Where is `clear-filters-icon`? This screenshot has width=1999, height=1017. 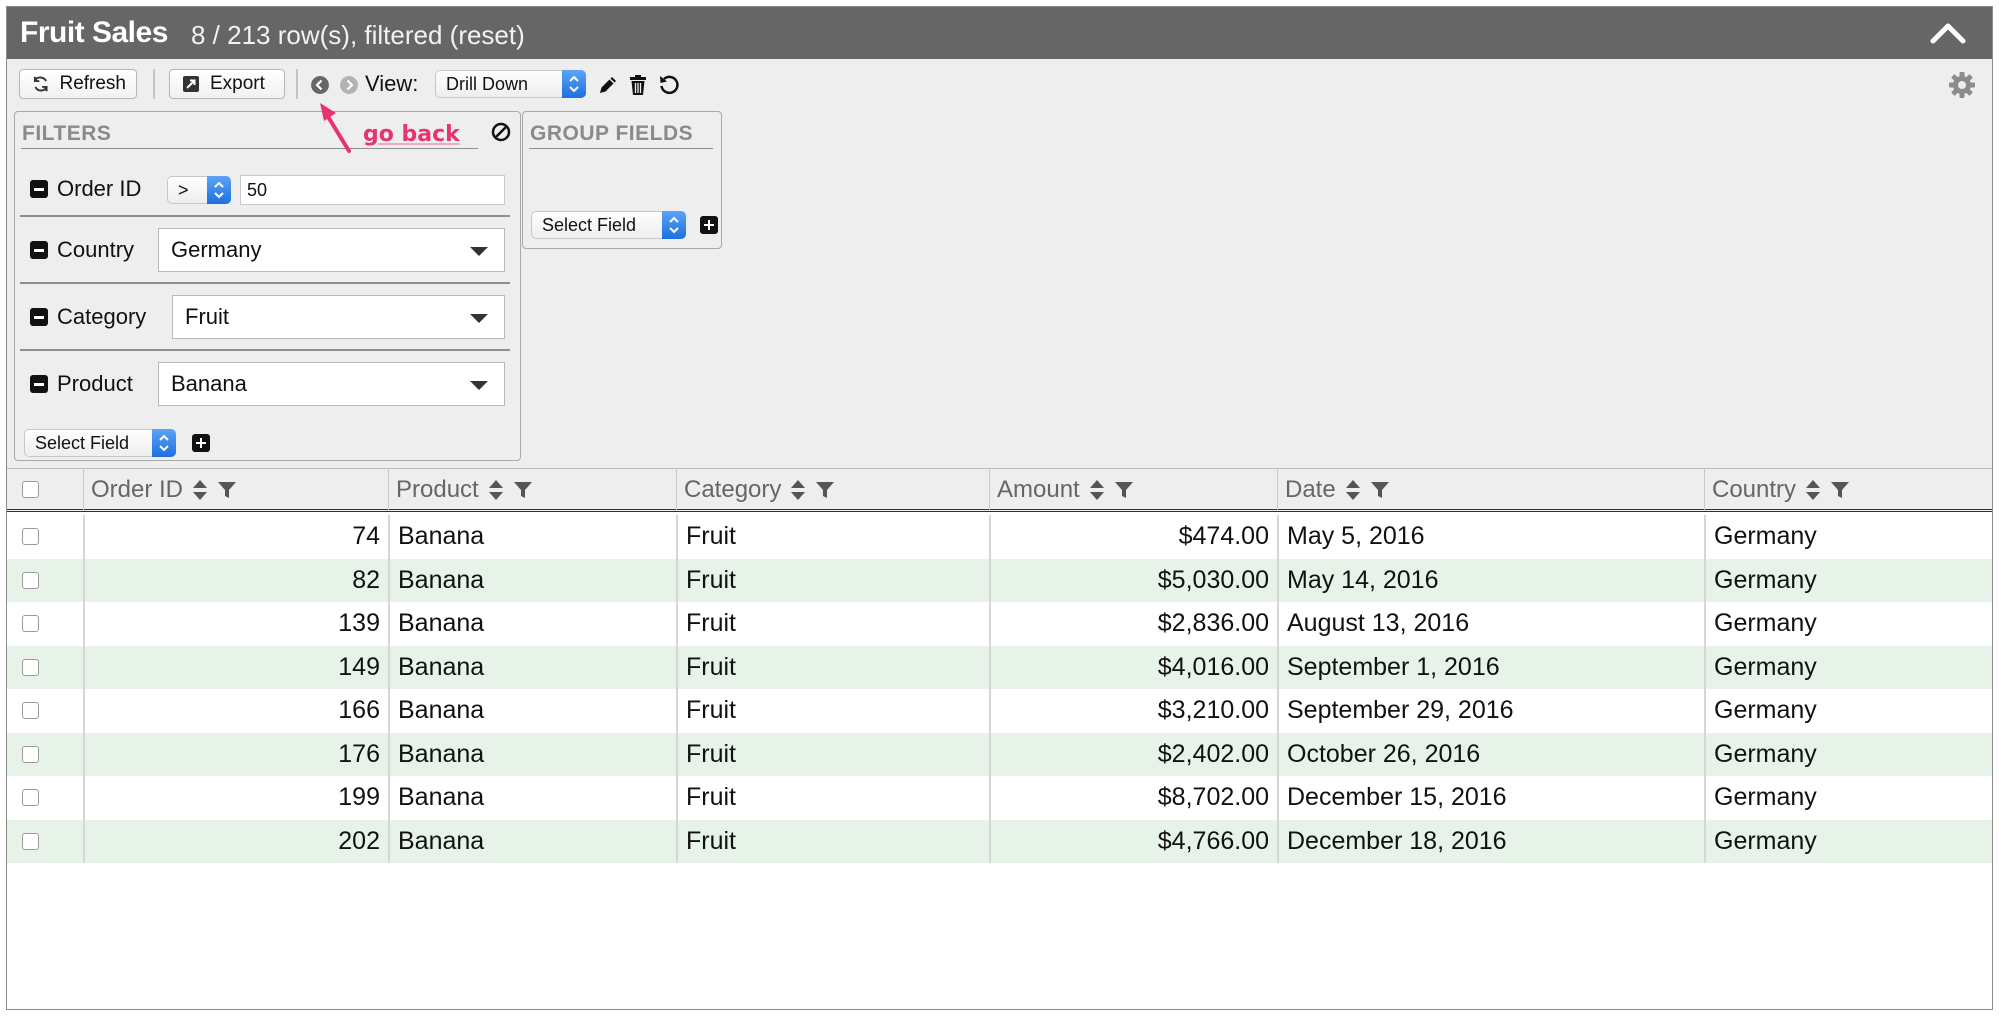 clear-filters-icon is located at coordinates (501, 132).